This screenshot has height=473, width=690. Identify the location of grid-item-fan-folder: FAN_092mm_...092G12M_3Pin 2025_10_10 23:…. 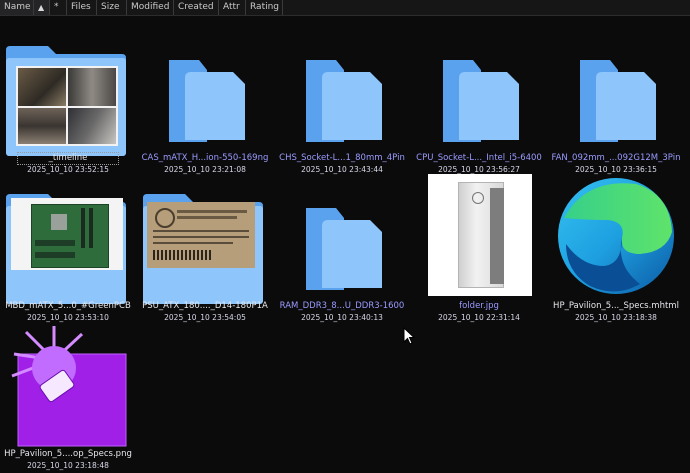
(616, 99).